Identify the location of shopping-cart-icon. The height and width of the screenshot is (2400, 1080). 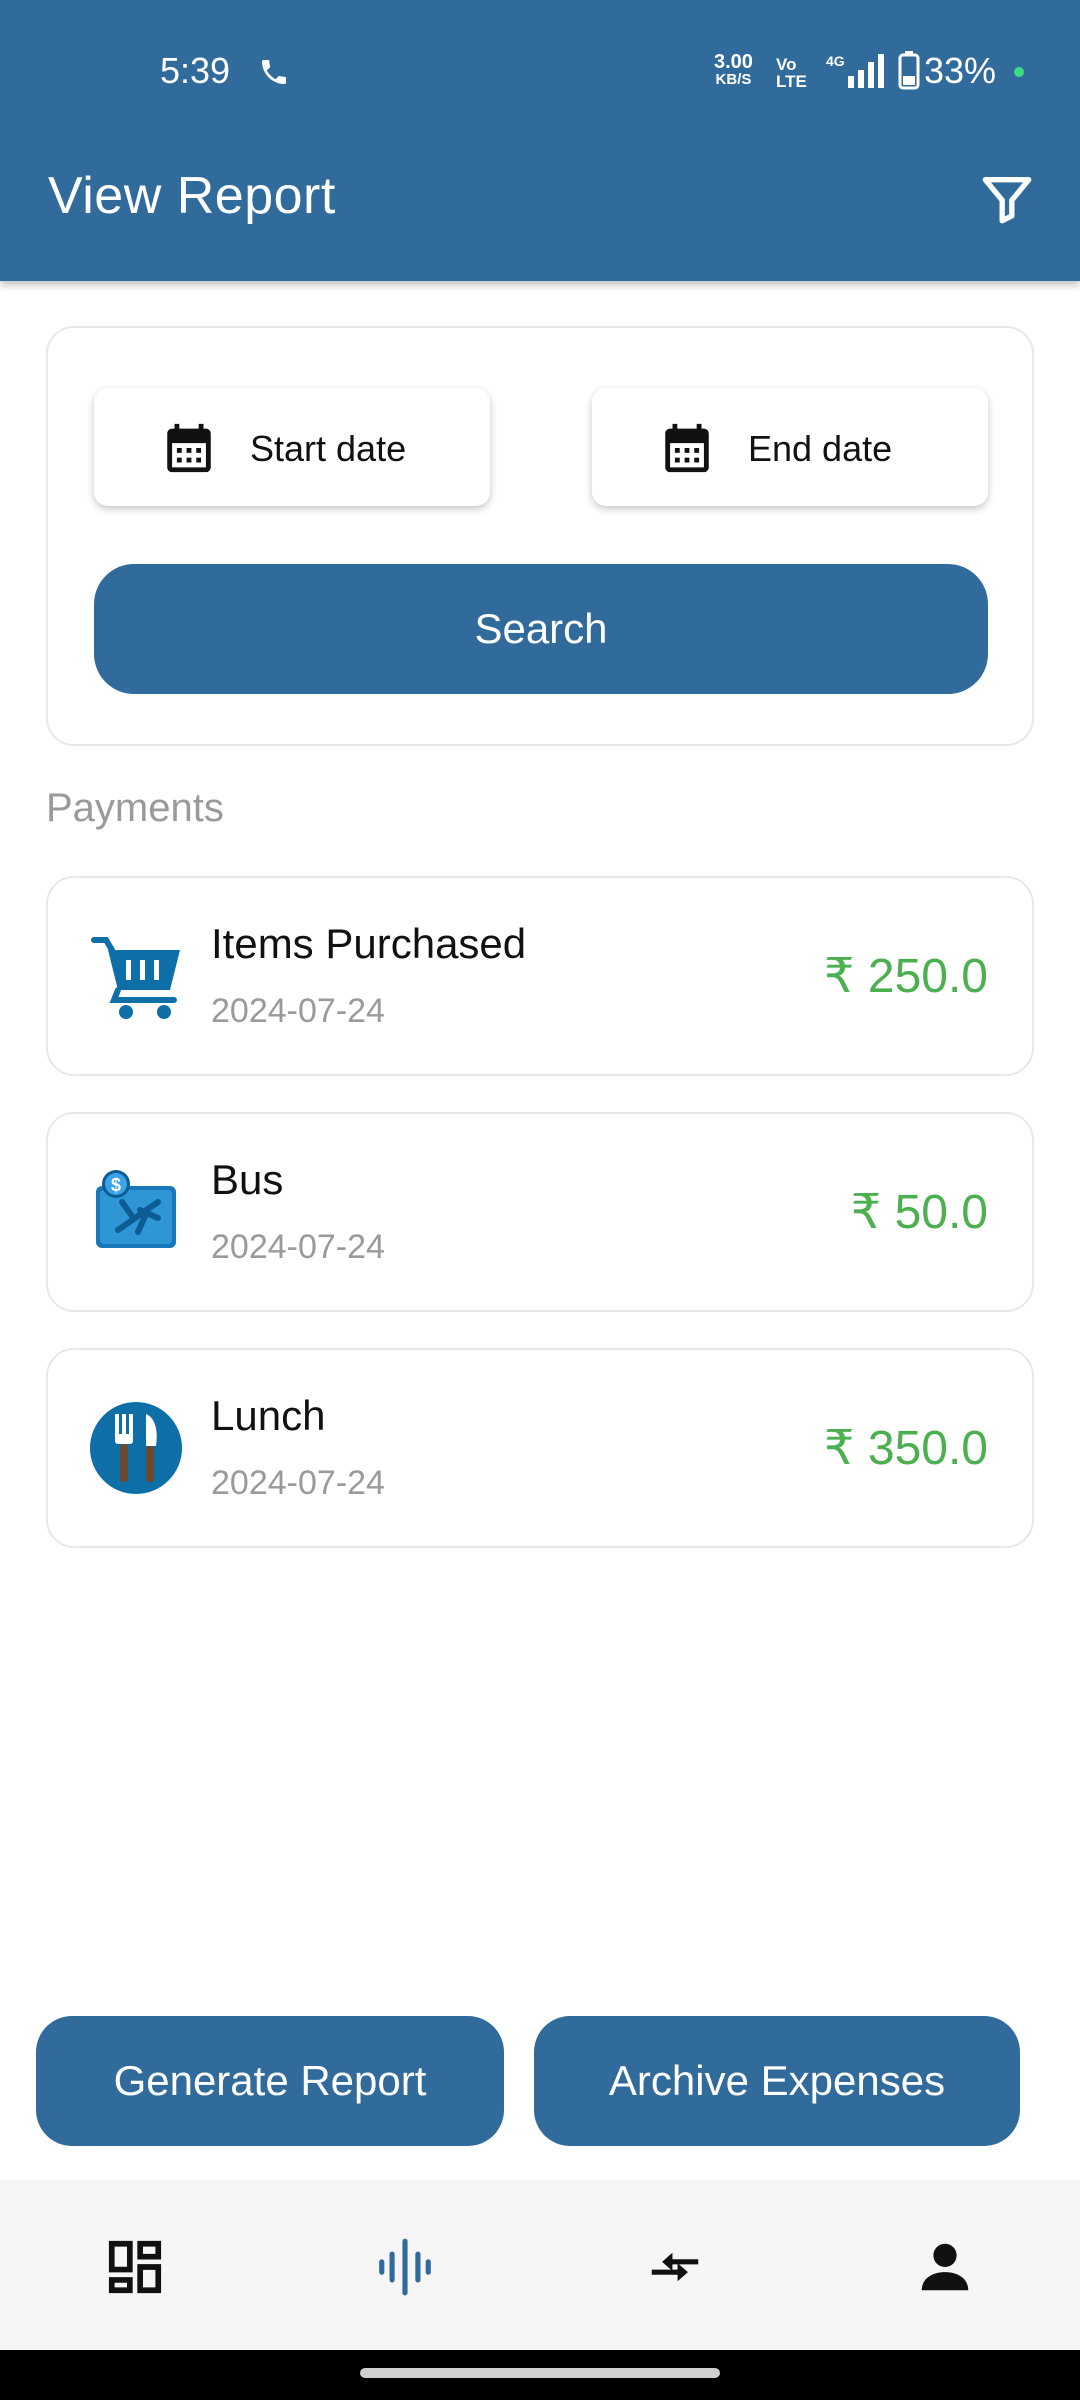
(135, 978).